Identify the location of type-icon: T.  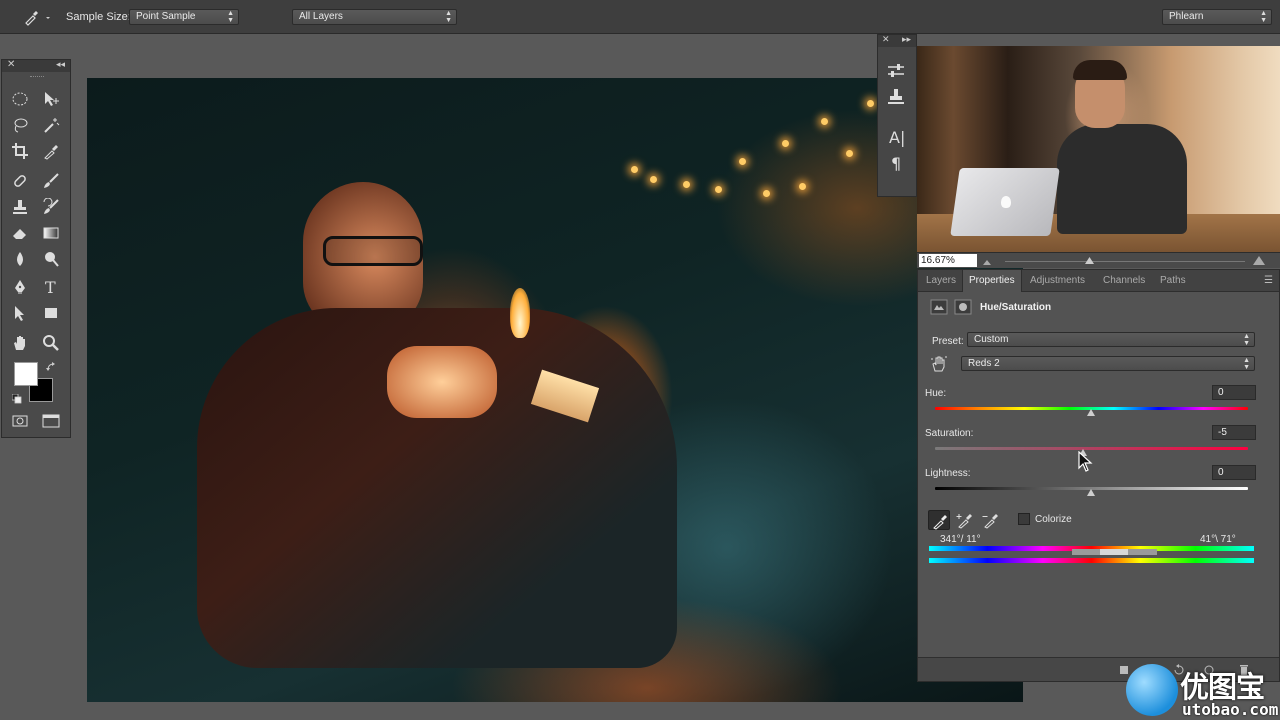
(51, 287).